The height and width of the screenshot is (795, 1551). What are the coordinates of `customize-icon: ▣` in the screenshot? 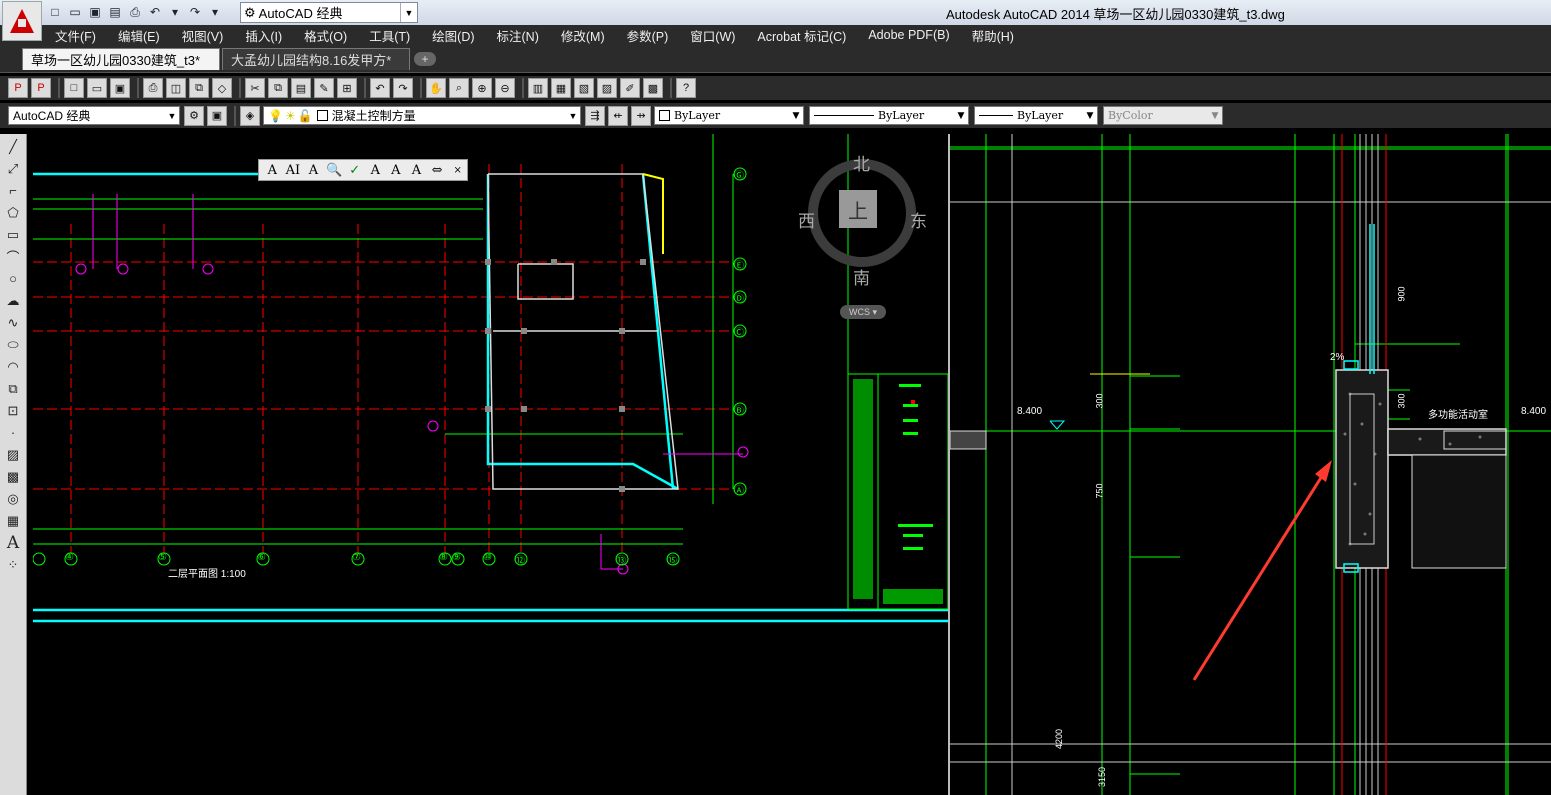 It's located at (217, 115).